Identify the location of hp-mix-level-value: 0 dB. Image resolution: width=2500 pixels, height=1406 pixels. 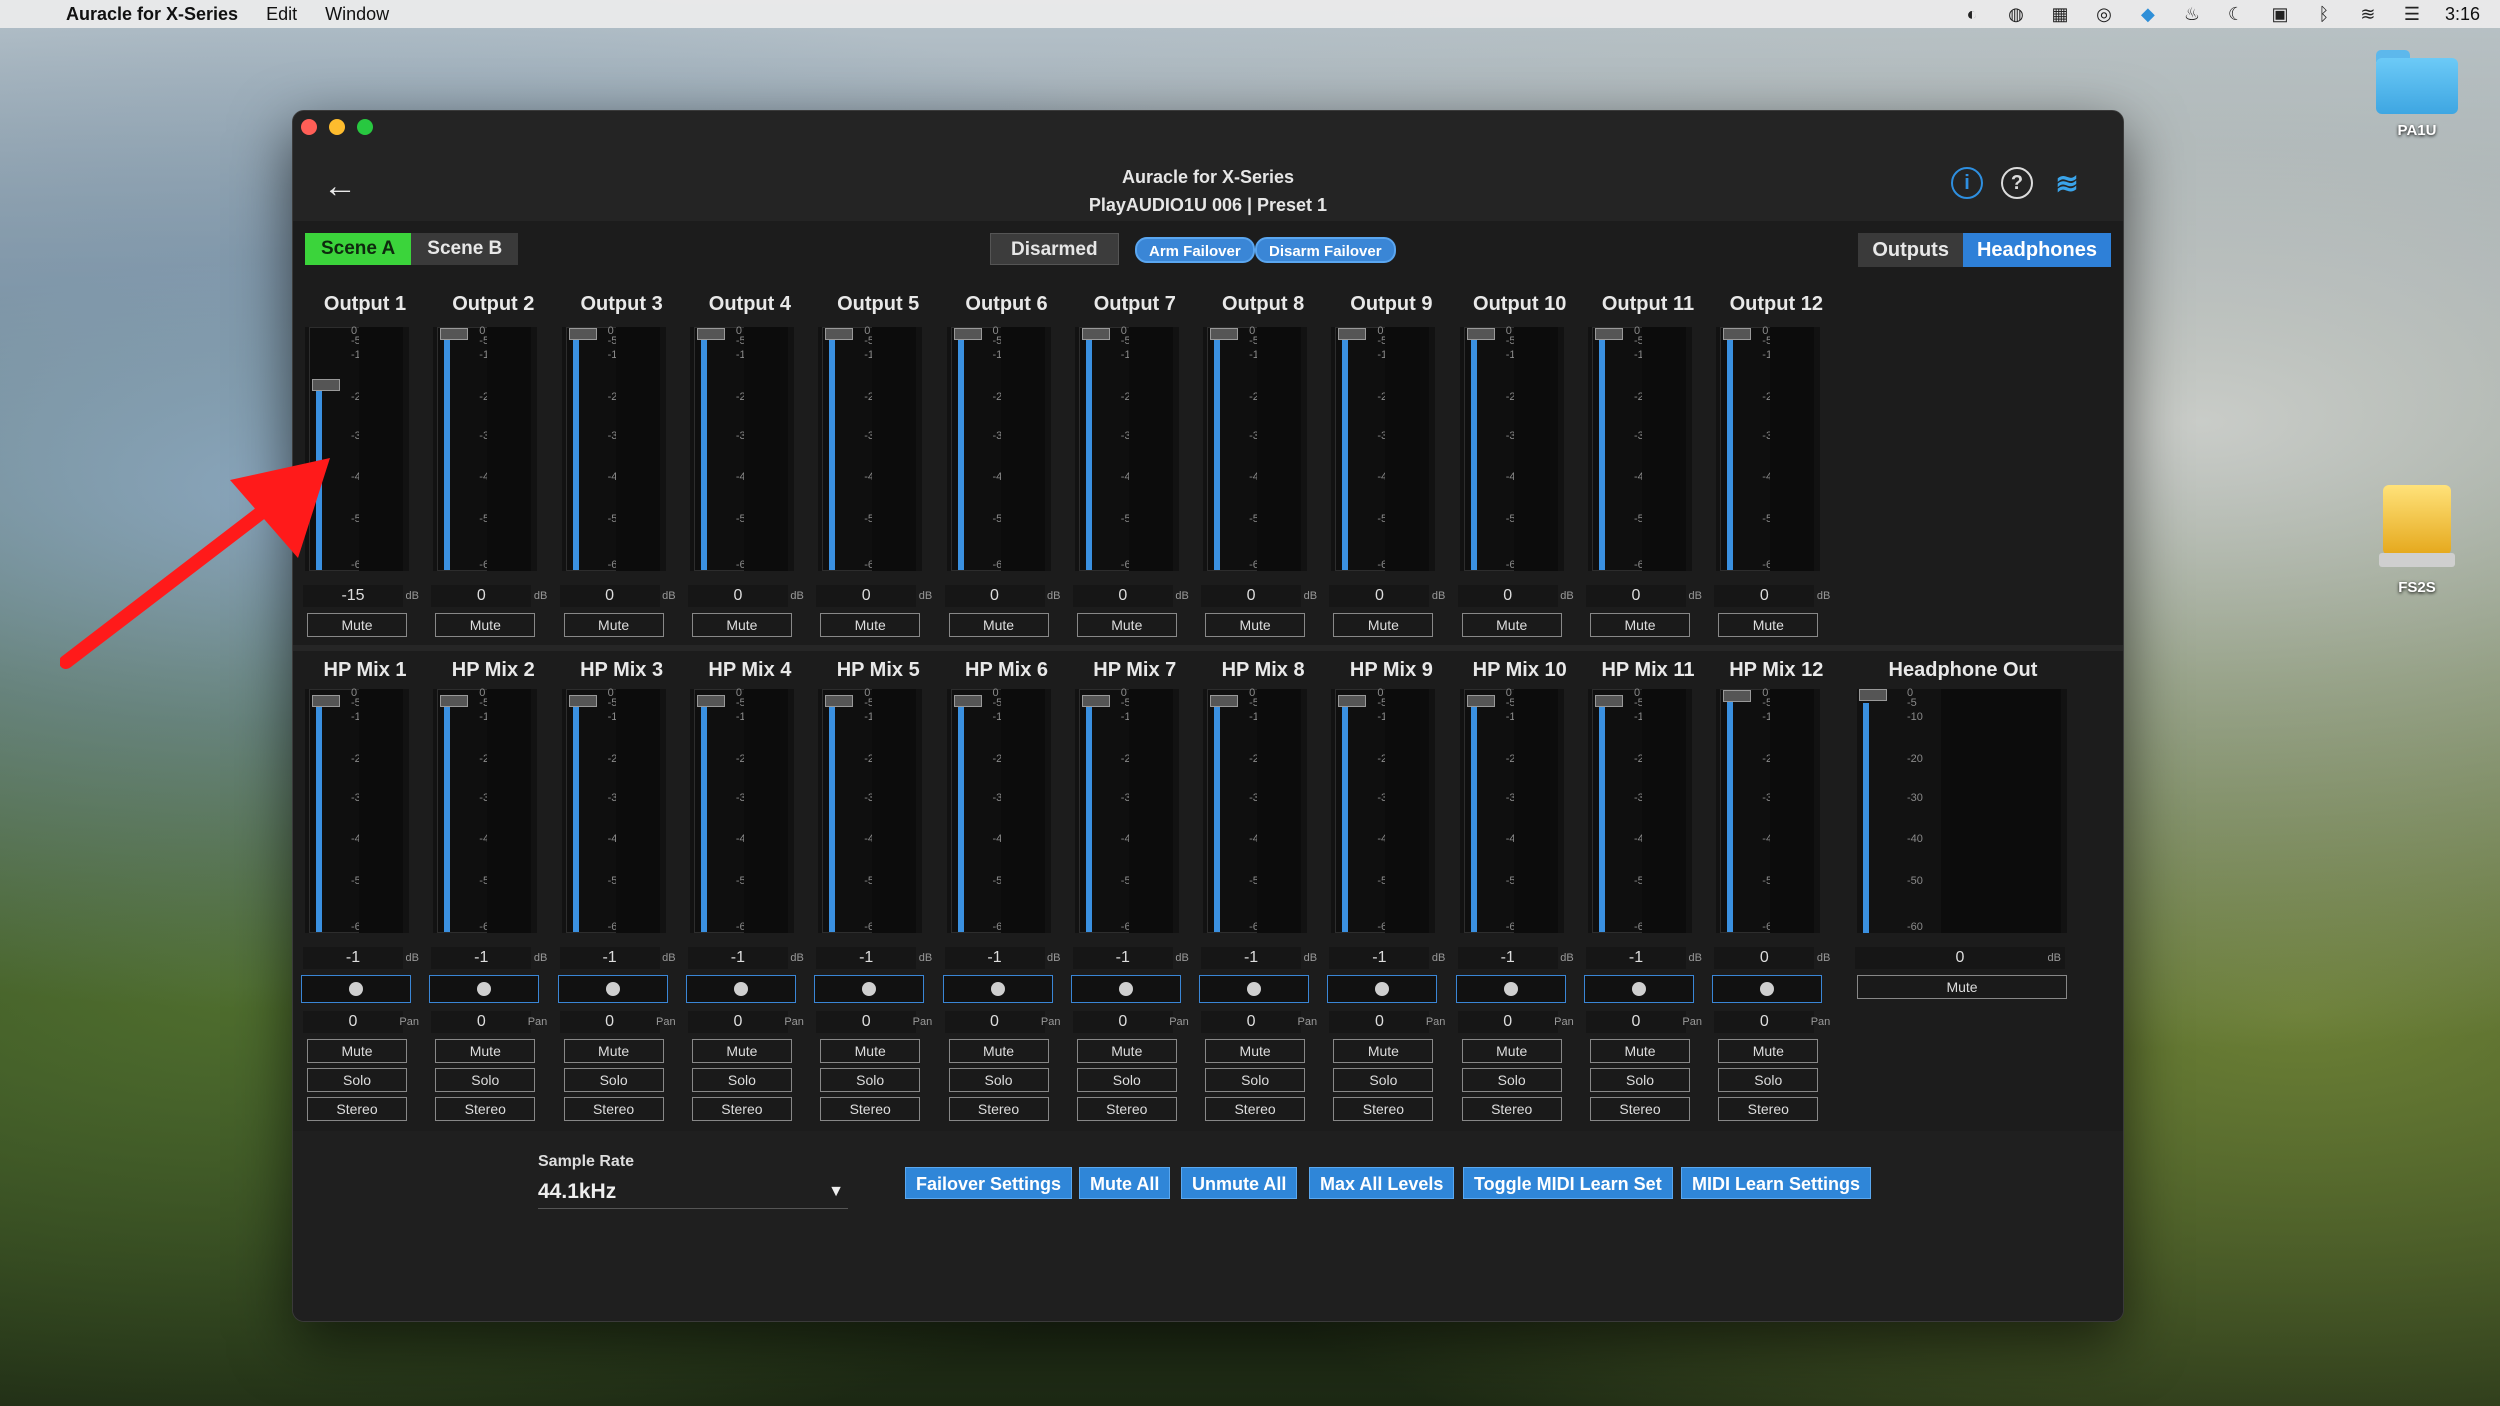
(1772, 958).